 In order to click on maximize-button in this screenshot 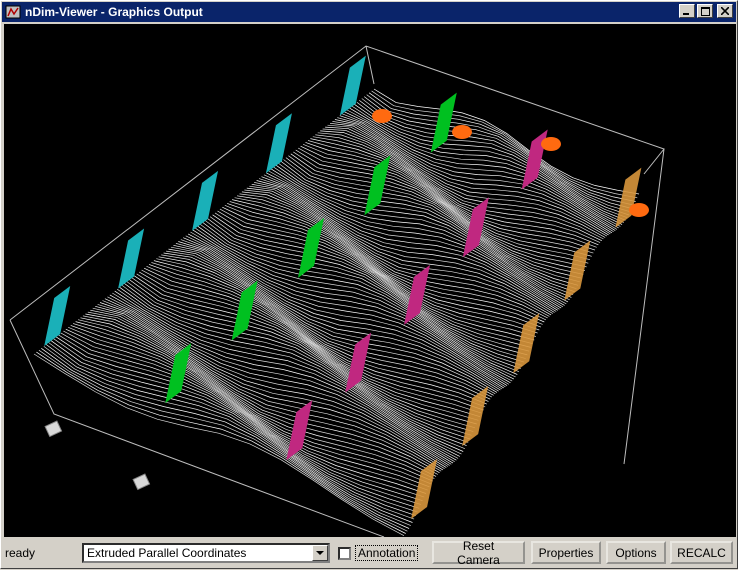, I will do `click(705, 11)`.